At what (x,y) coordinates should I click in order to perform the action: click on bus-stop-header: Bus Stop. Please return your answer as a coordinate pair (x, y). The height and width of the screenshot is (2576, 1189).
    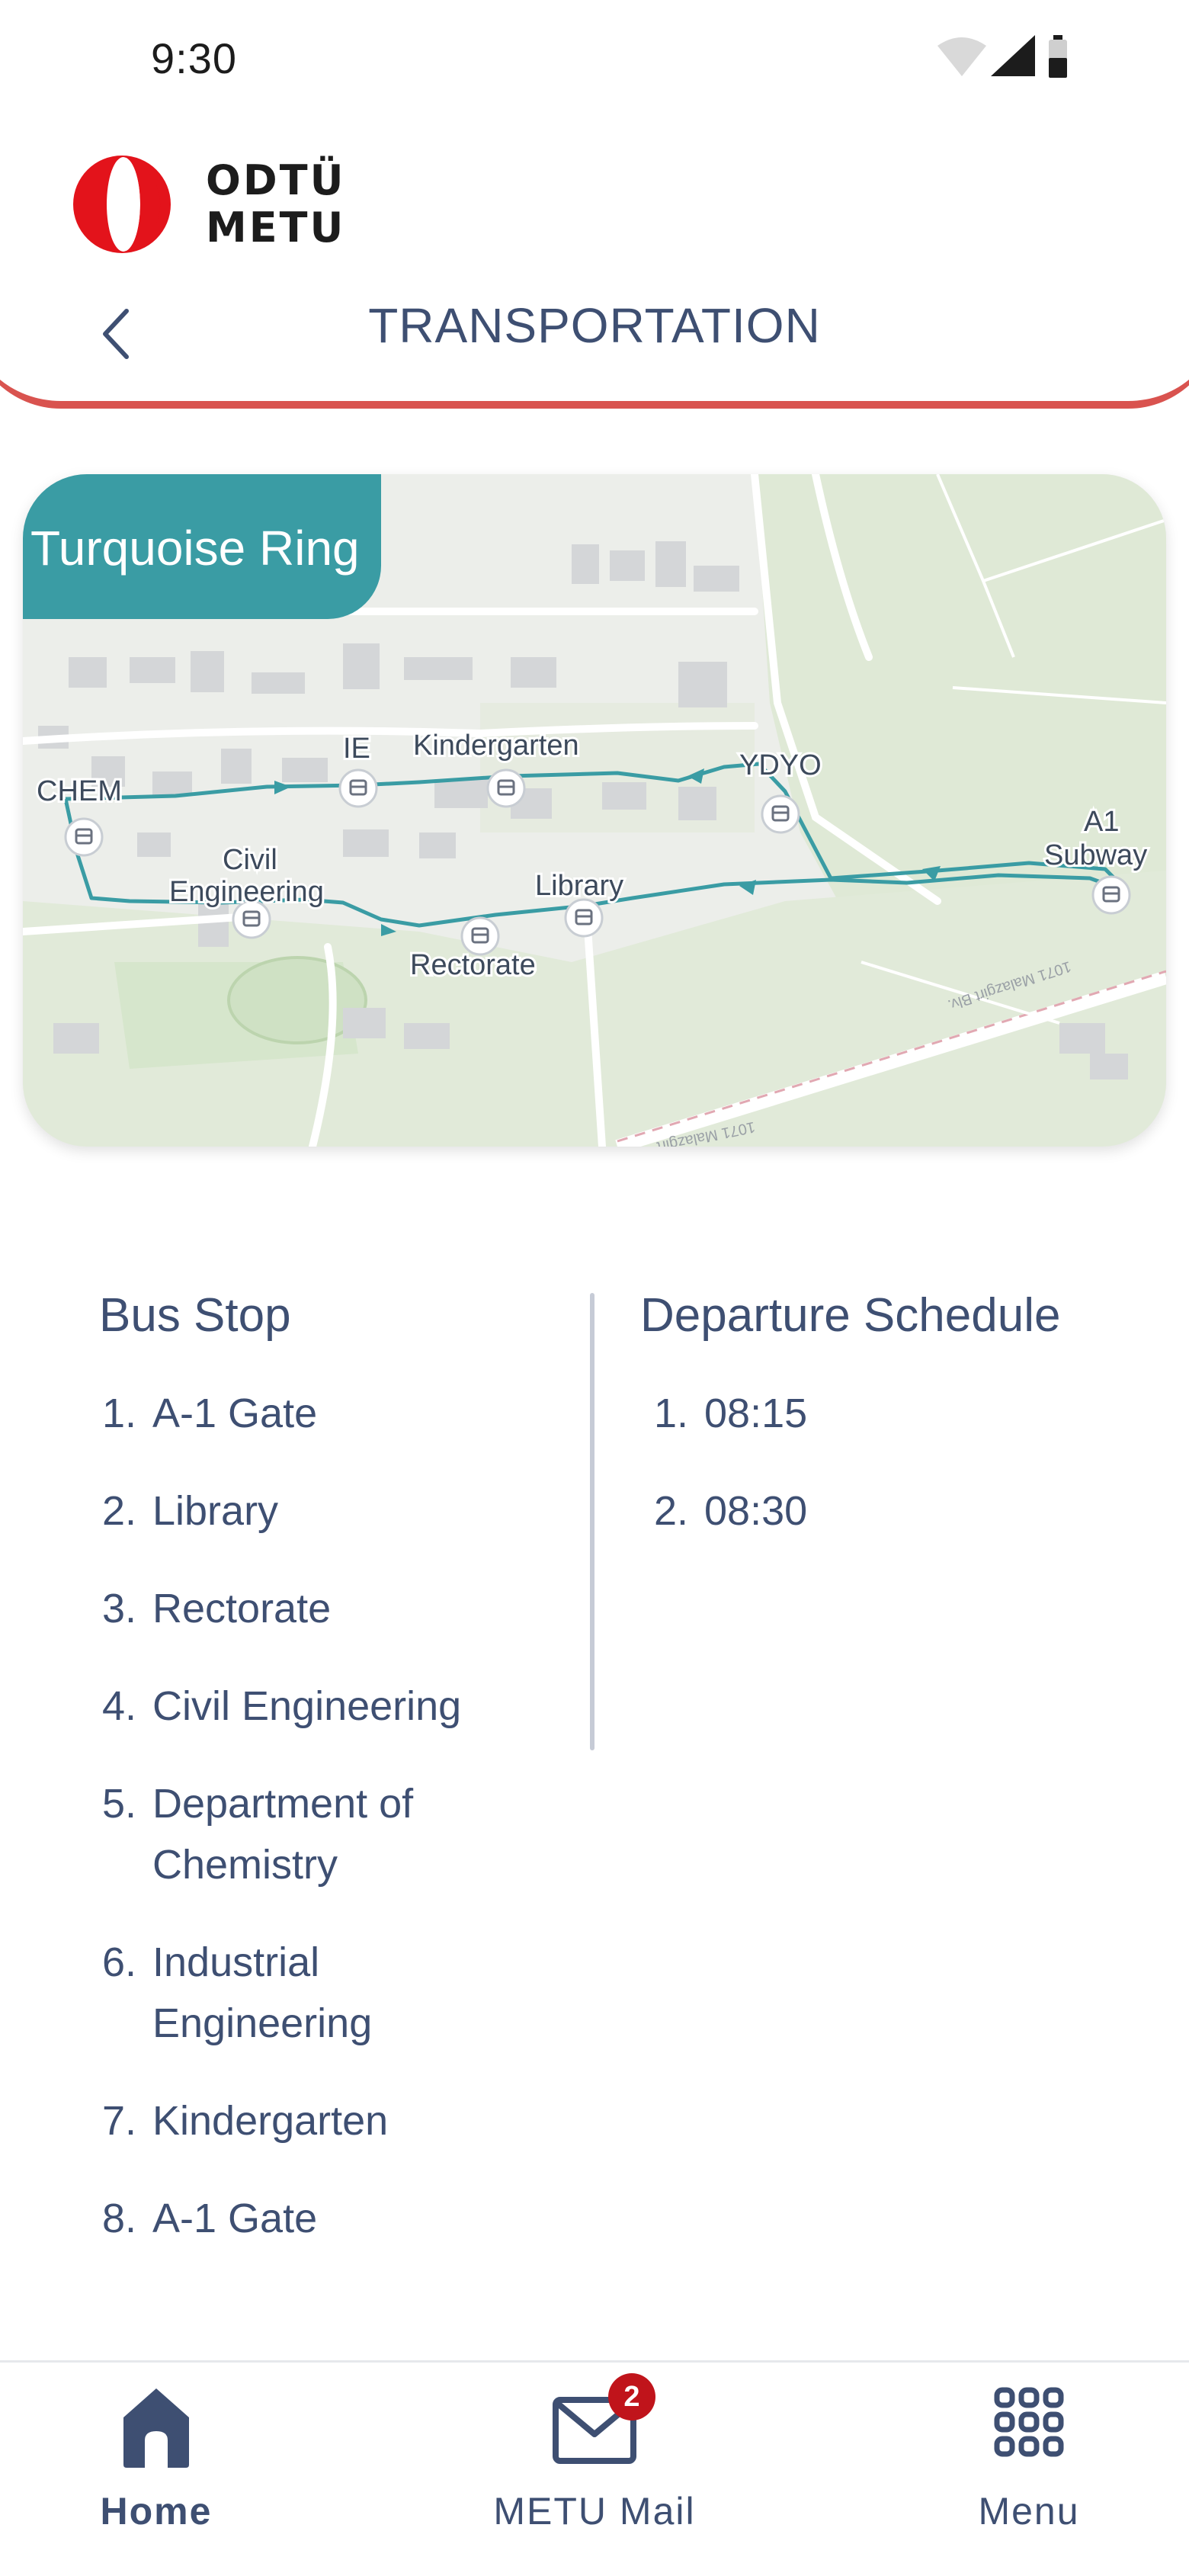
    Looking at the image, I should click on (195, 1315).